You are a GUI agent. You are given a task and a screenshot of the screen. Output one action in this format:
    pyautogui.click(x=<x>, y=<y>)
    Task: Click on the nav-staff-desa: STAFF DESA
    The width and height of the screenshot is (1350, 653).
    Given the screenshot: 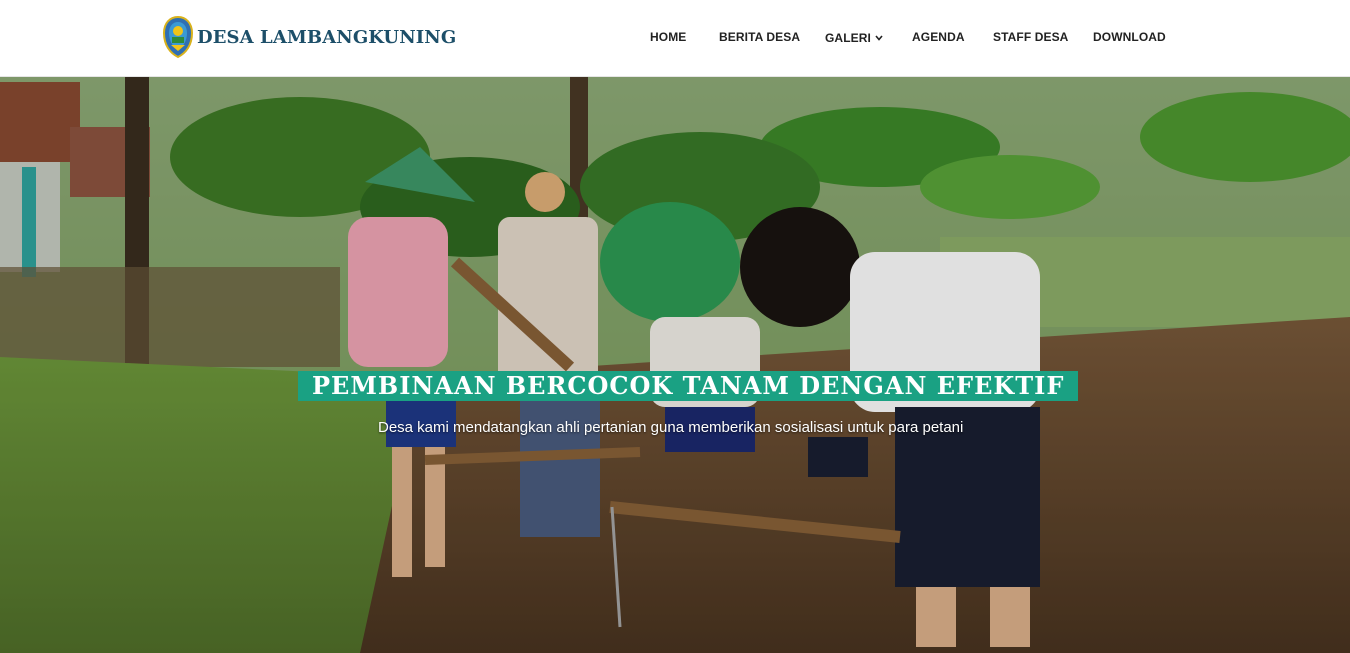 What is the action you would take?
    pyautogui.click(x=1030, y=37)
    